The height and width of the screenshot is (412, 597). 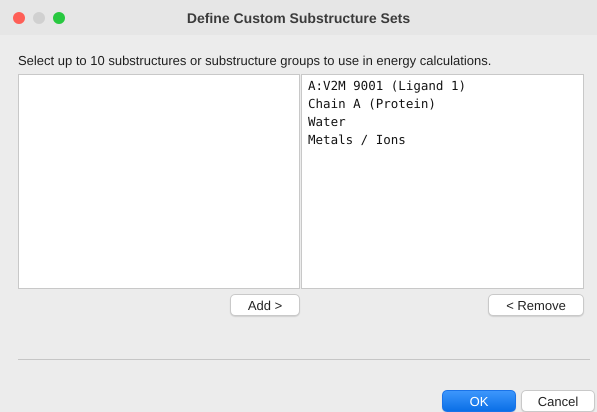 I want to click on remove-button: < Remove, so click(x=536, y=305).